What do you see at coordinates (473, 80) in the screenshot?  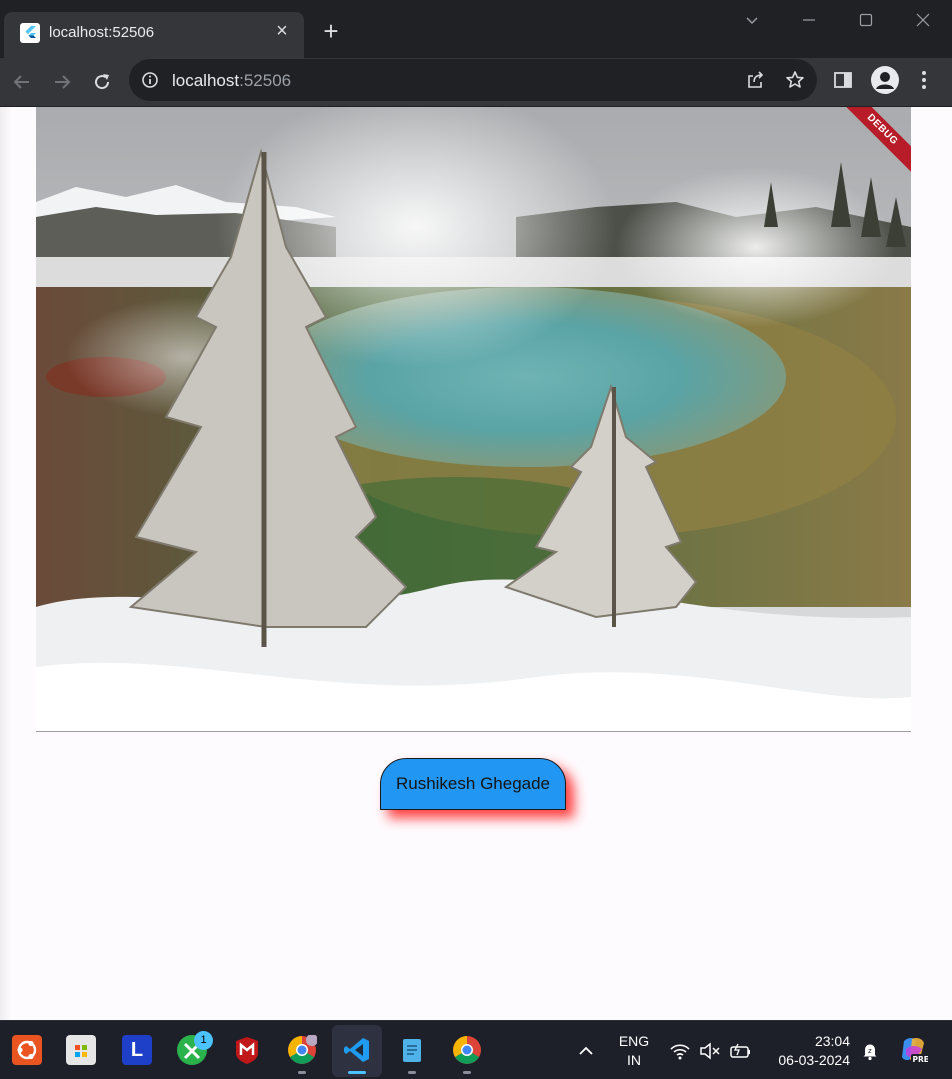 I see `address-bar: localhost:52506` at bounding box center [473, 80].